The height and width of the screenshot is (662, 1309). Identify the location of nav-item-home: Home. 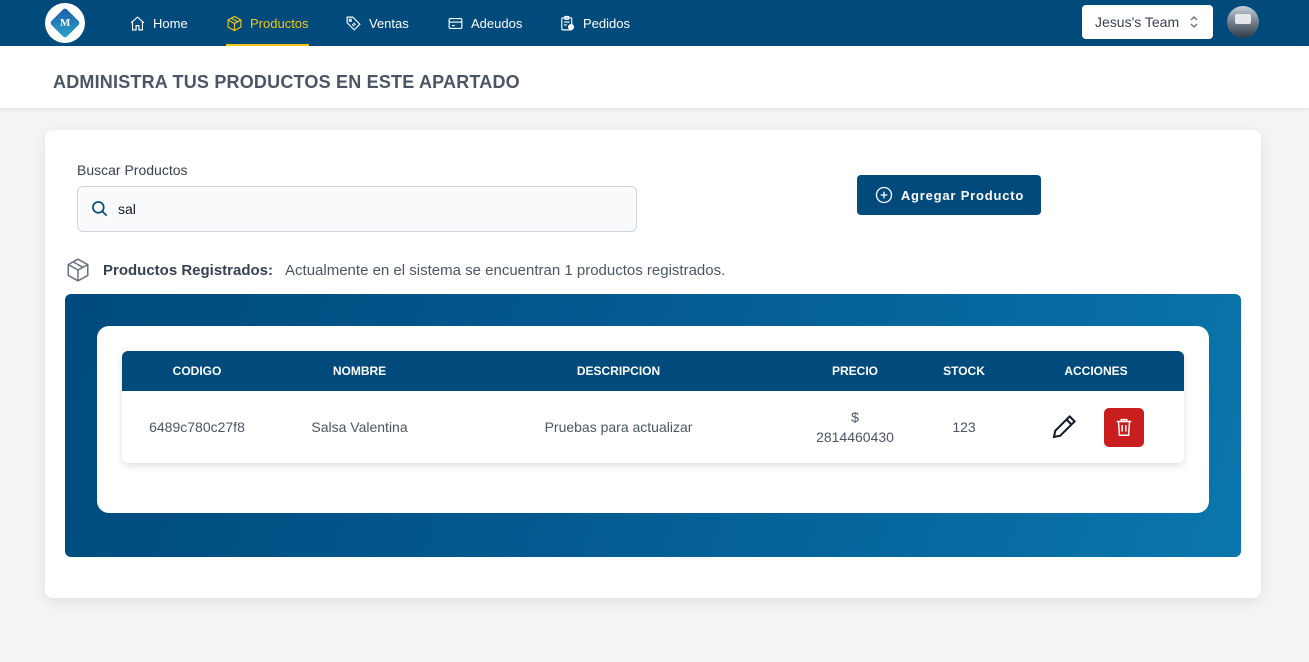
(158, 23).